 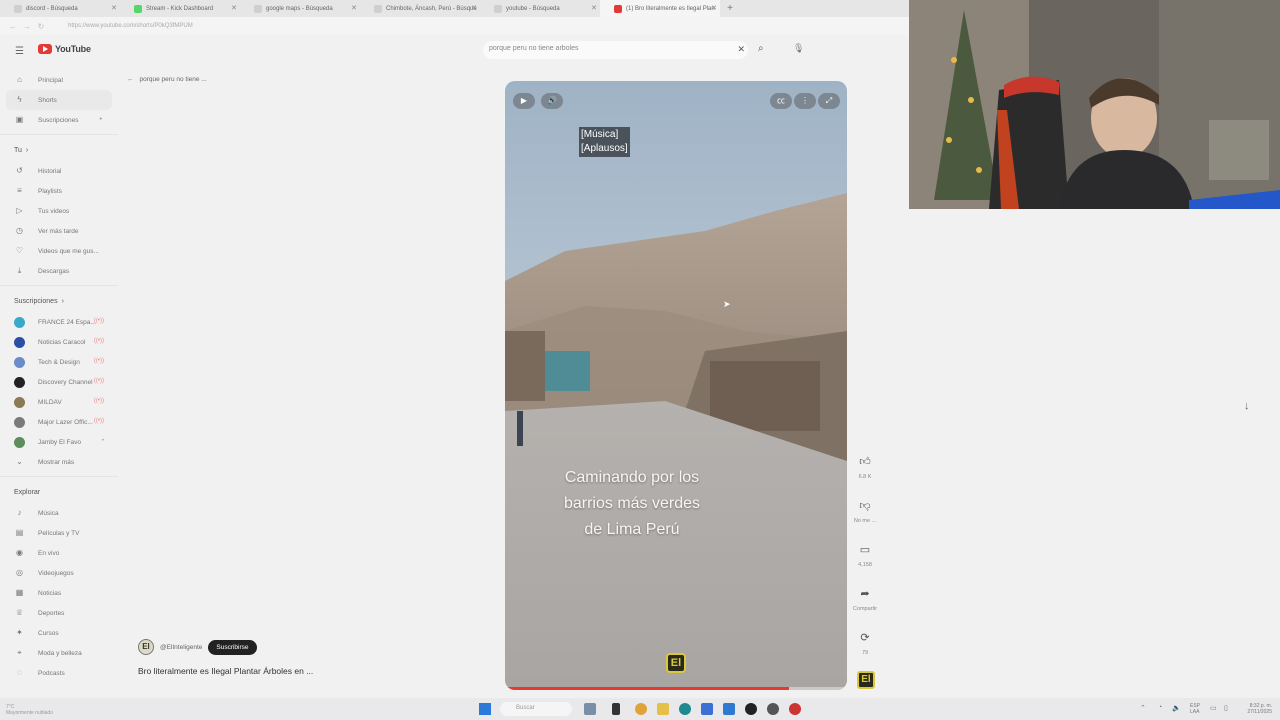 What do you see at coordinates (1176, 708) in the screenshot?
I see `volume-tray-icon: 🔈` at bounding box center [1176, 708].